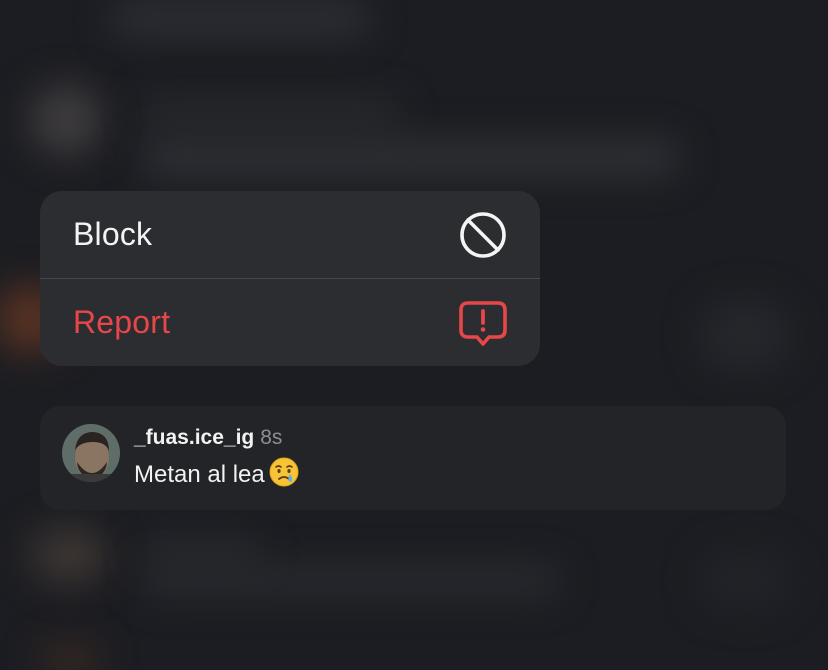  Describe the element at coordinates (284, 472) in the screenshot. I see `crying-face-emoji` at that location.